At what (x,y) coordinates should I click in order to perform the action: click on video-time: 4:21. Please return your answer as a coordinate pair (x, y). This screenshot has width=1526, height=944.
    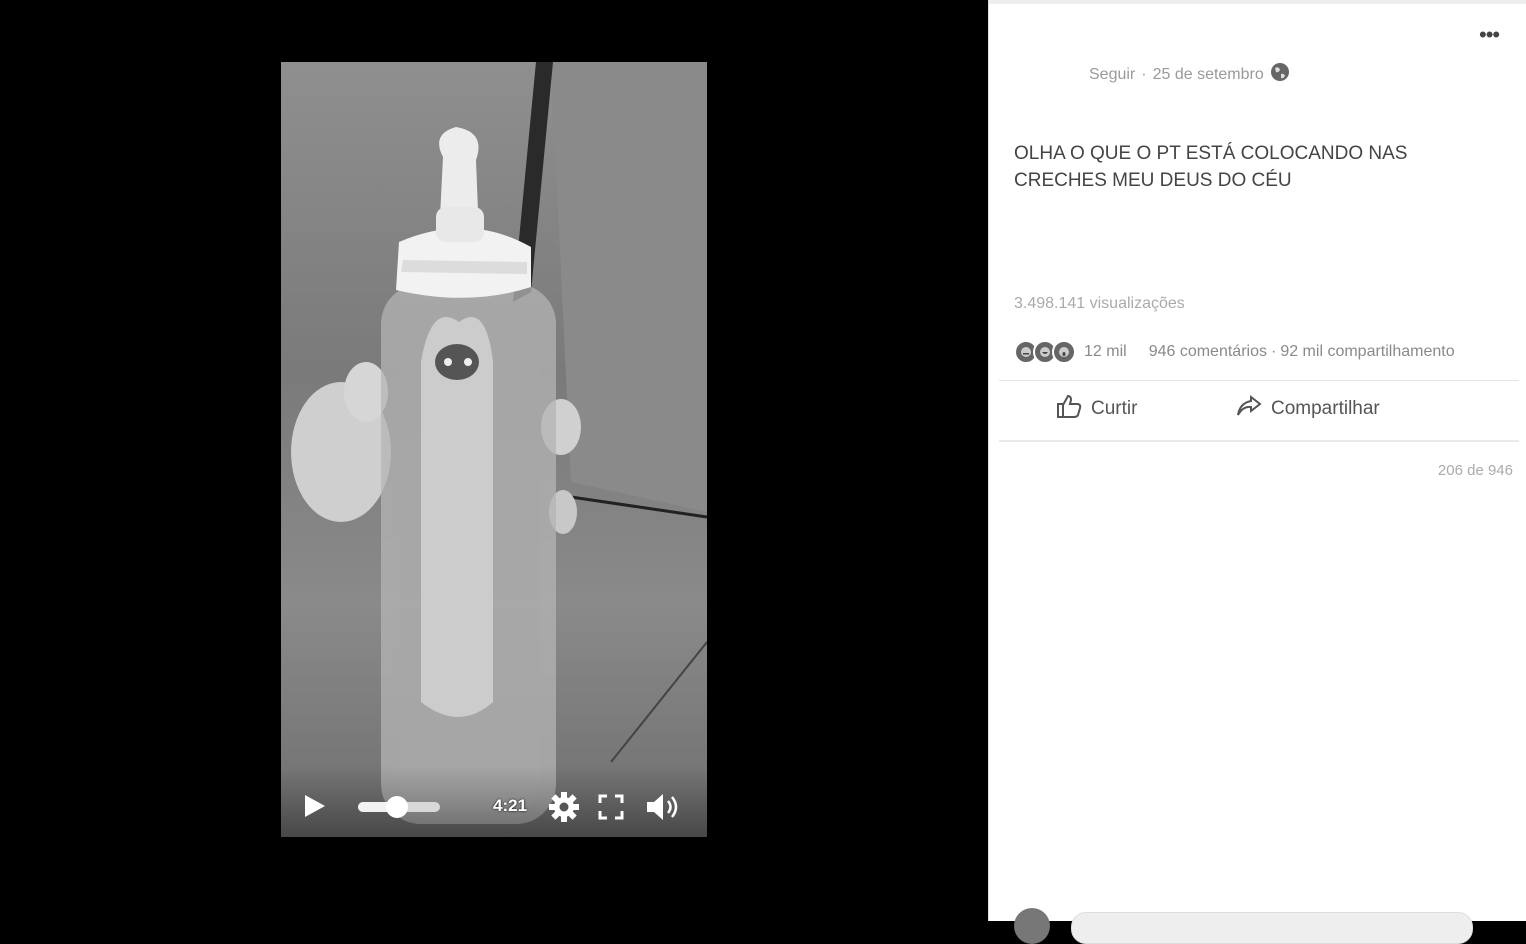
    Looking at the image, I should click on (510, 805).